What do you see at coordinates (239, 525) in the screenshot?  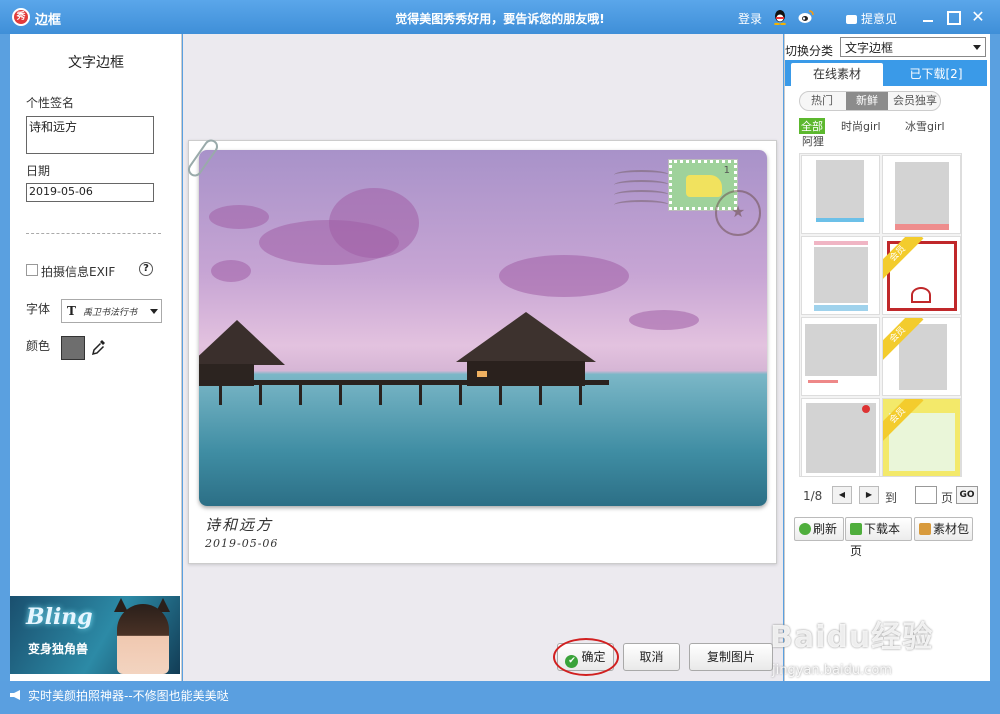 I see `caption-signature: 诗和远方` at bounding box center [239, 525].